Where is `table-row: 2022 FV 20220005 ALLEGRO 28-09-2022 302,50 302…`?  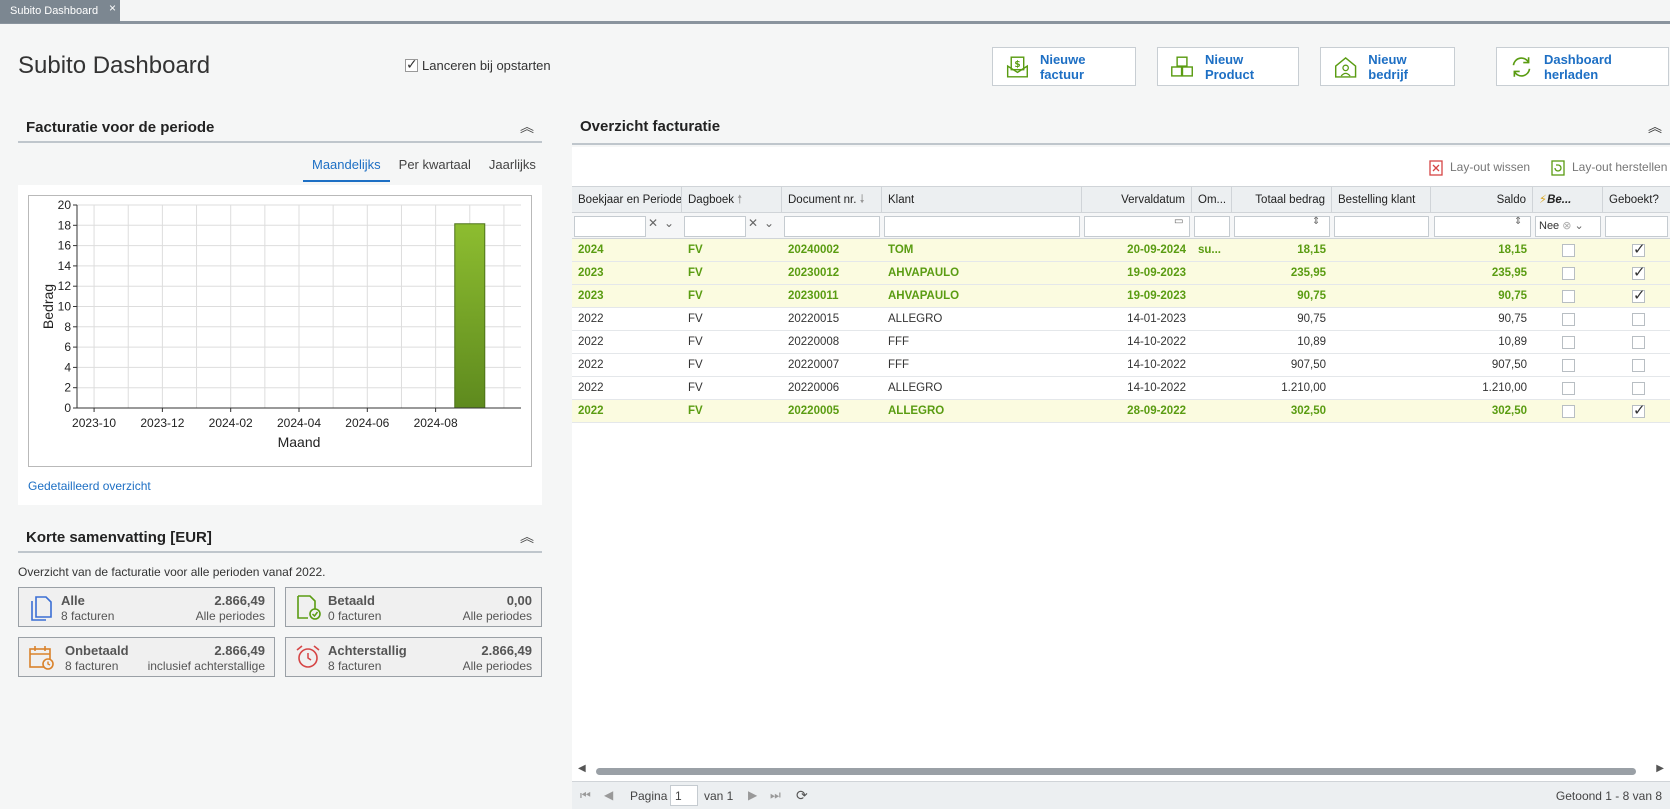 table-row: 2022 FV 20220005 ALLEGRO 28-09-2022 302,50 302… is located at coordinates (1121, 411).